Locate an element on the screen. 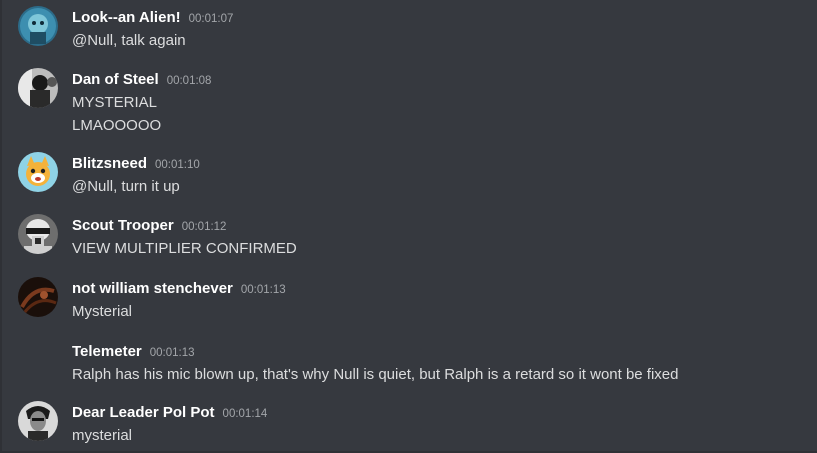 This screenshot has height=453, width=817. username: Scout Trooper is located at coordinates (123, 225).